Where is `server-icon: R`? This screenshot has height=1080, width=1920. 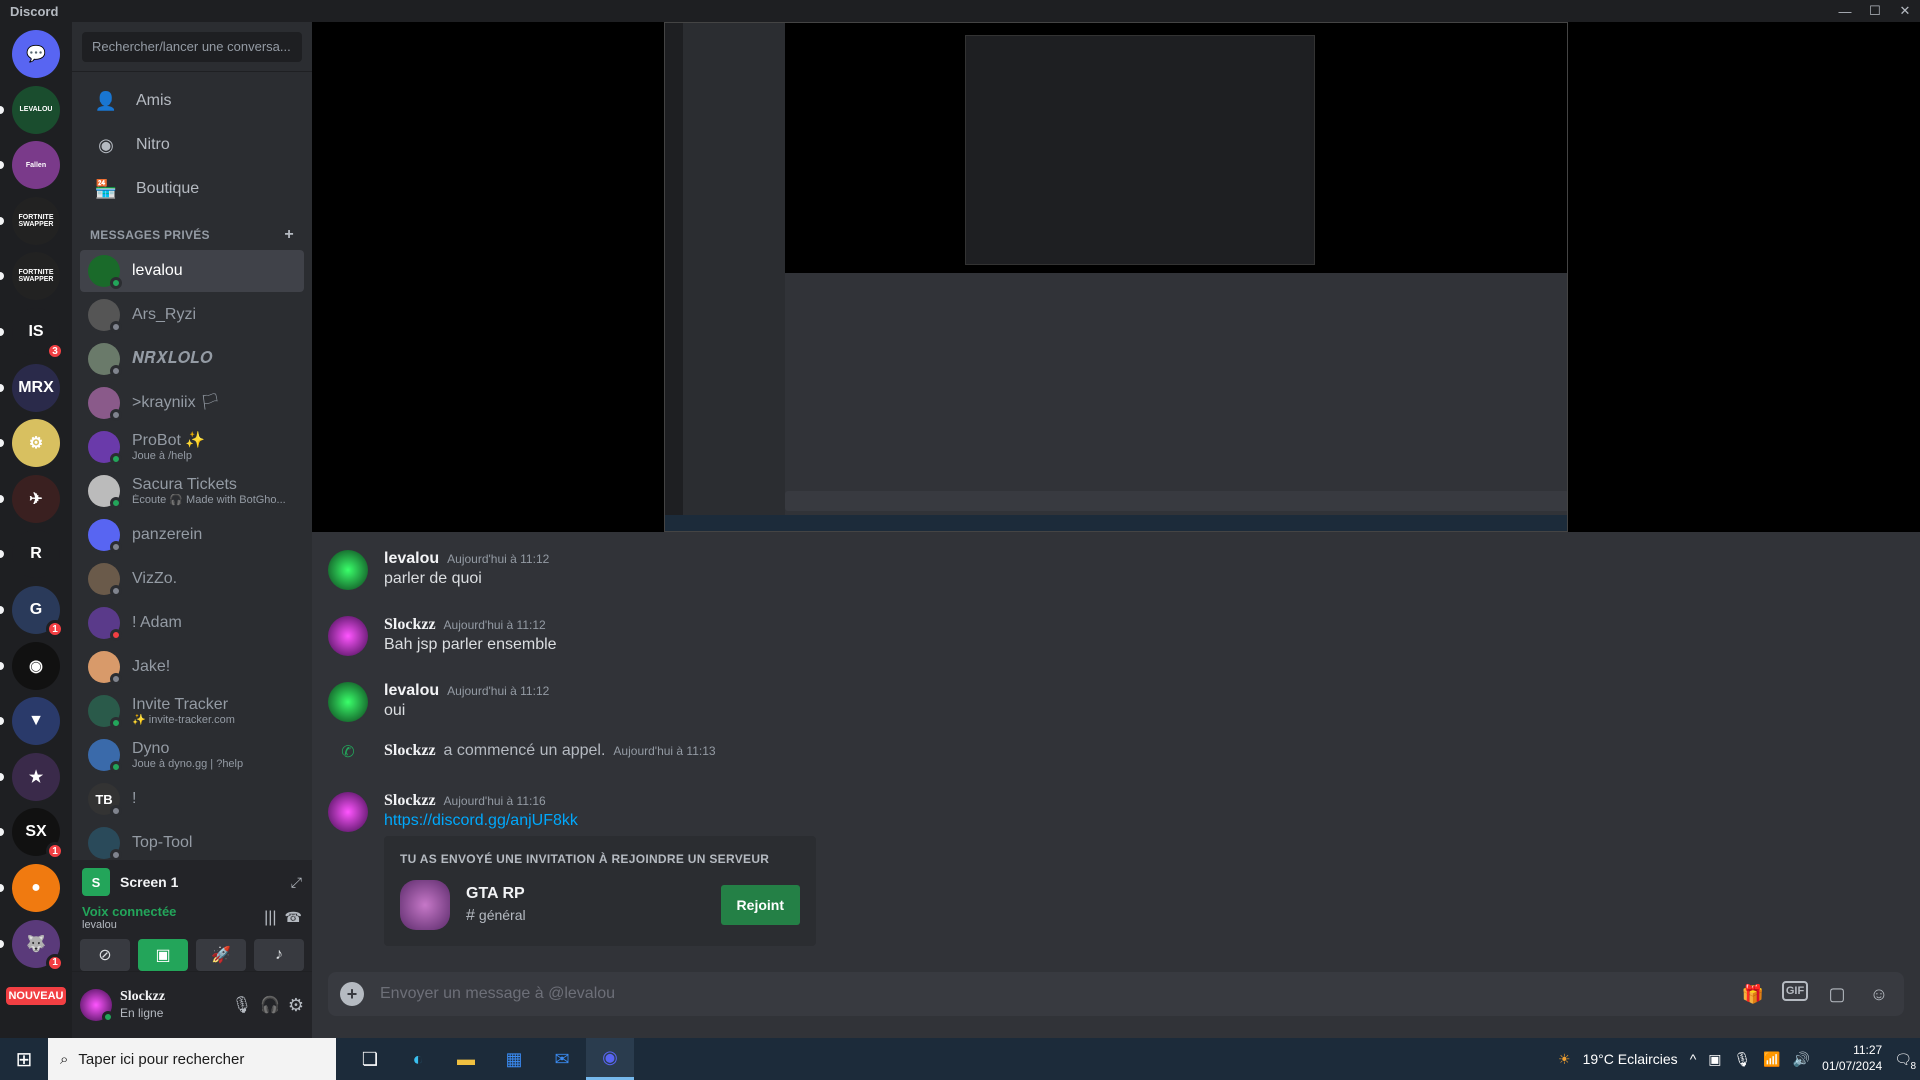 server-icon: R is located at coordinates (30, 554).